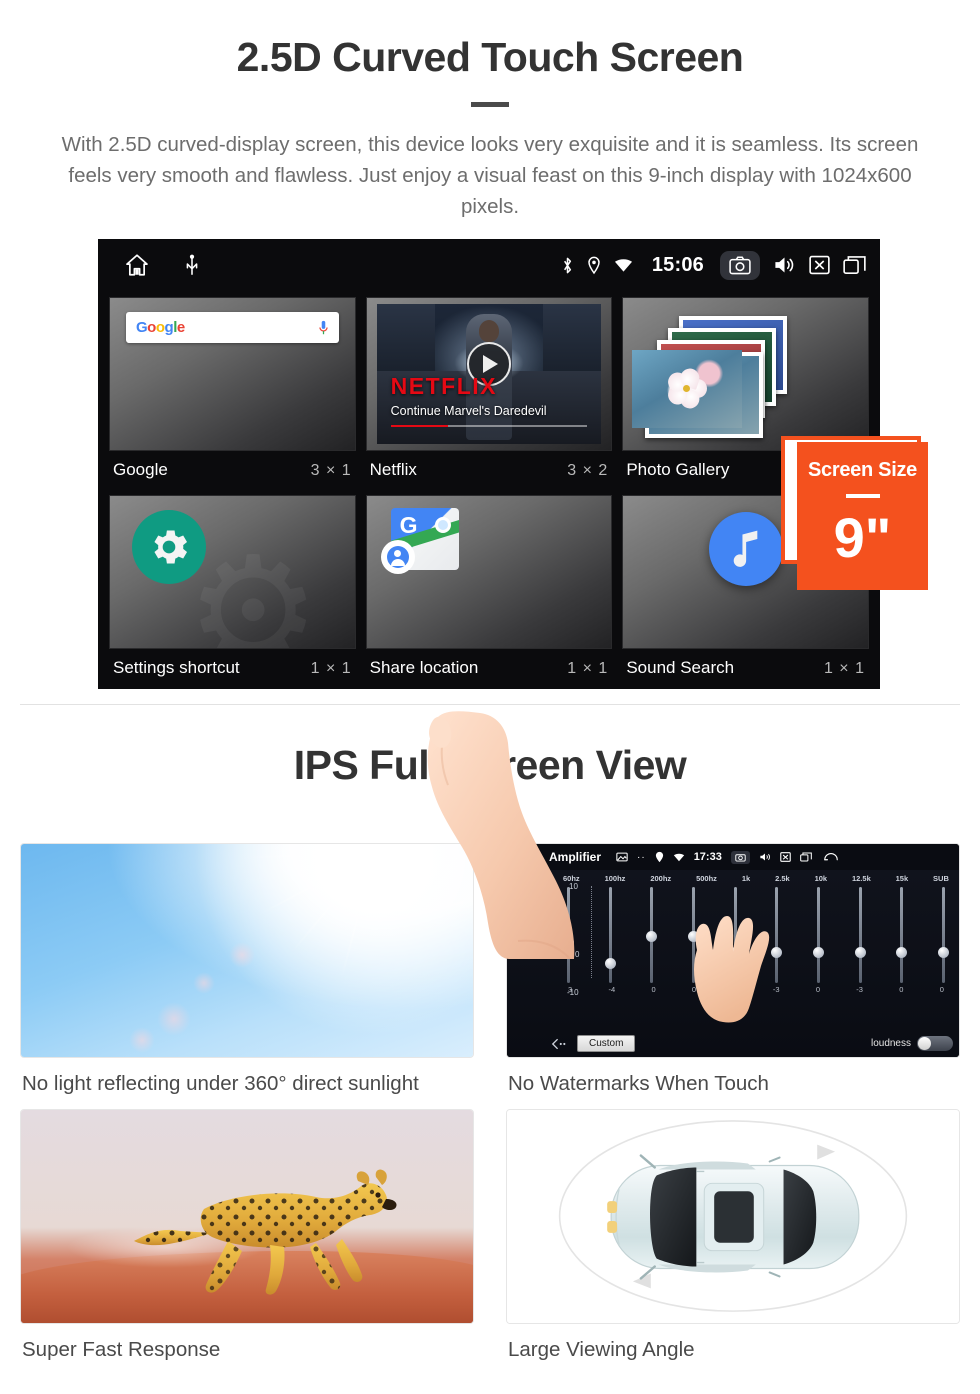 The width and height of the screenshot is (980, 1394). I want to click on widget-label-google: Google 3 × 1, so click(232, 470).